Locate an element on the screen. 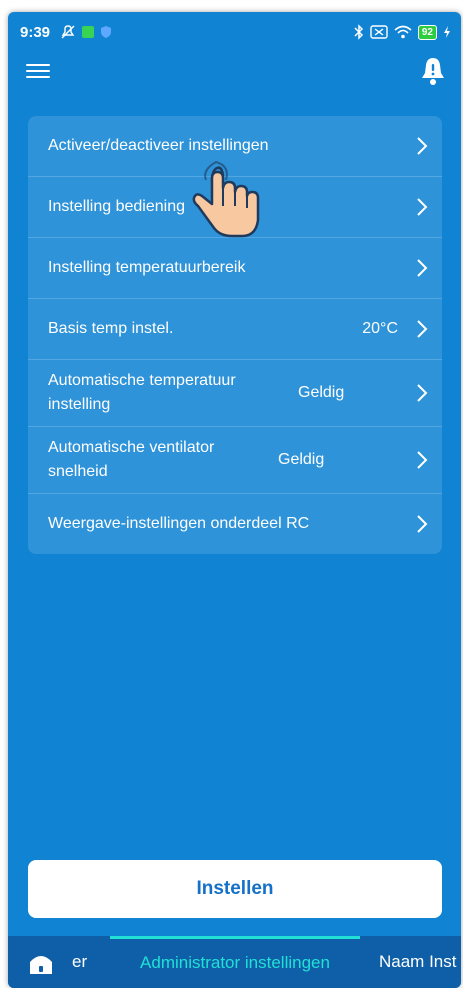 This screenshot has height=988, width=463. setting-label: Instelling bediening is located at coordinates (116, 206).